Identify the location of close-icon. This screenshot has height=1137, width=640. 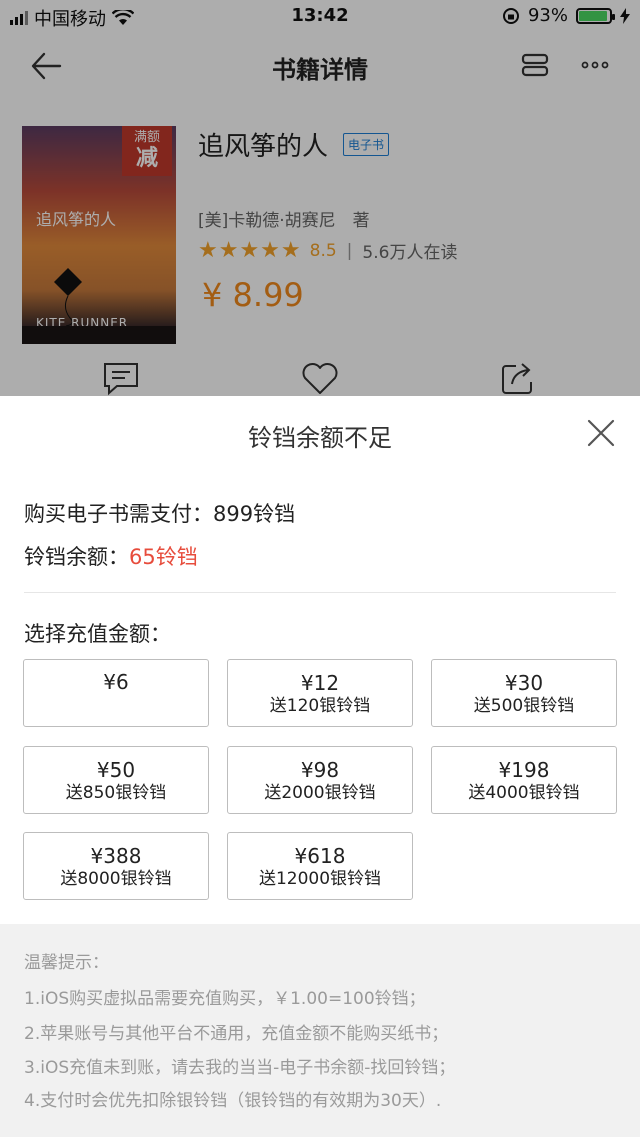
(601, 433).